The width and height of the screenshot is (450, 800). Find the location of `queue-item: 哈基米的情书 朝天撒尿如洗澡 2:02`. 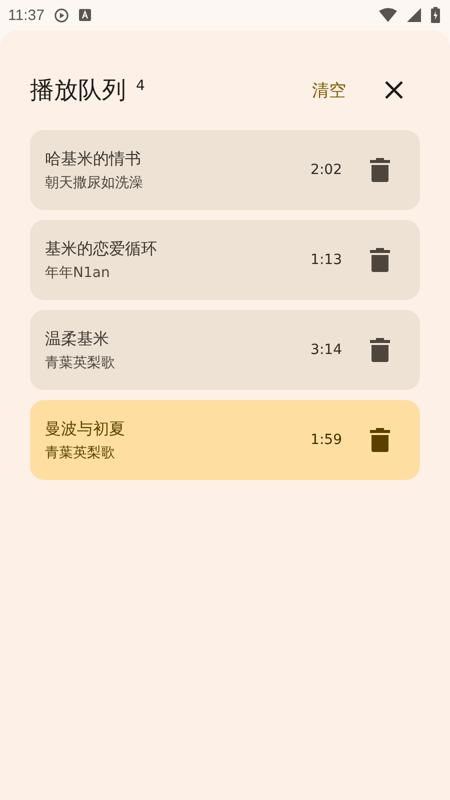

queue-item: 哈基米的情书 朝天撒尿如洗澡 2:02 is located at coordinates (225, 170).